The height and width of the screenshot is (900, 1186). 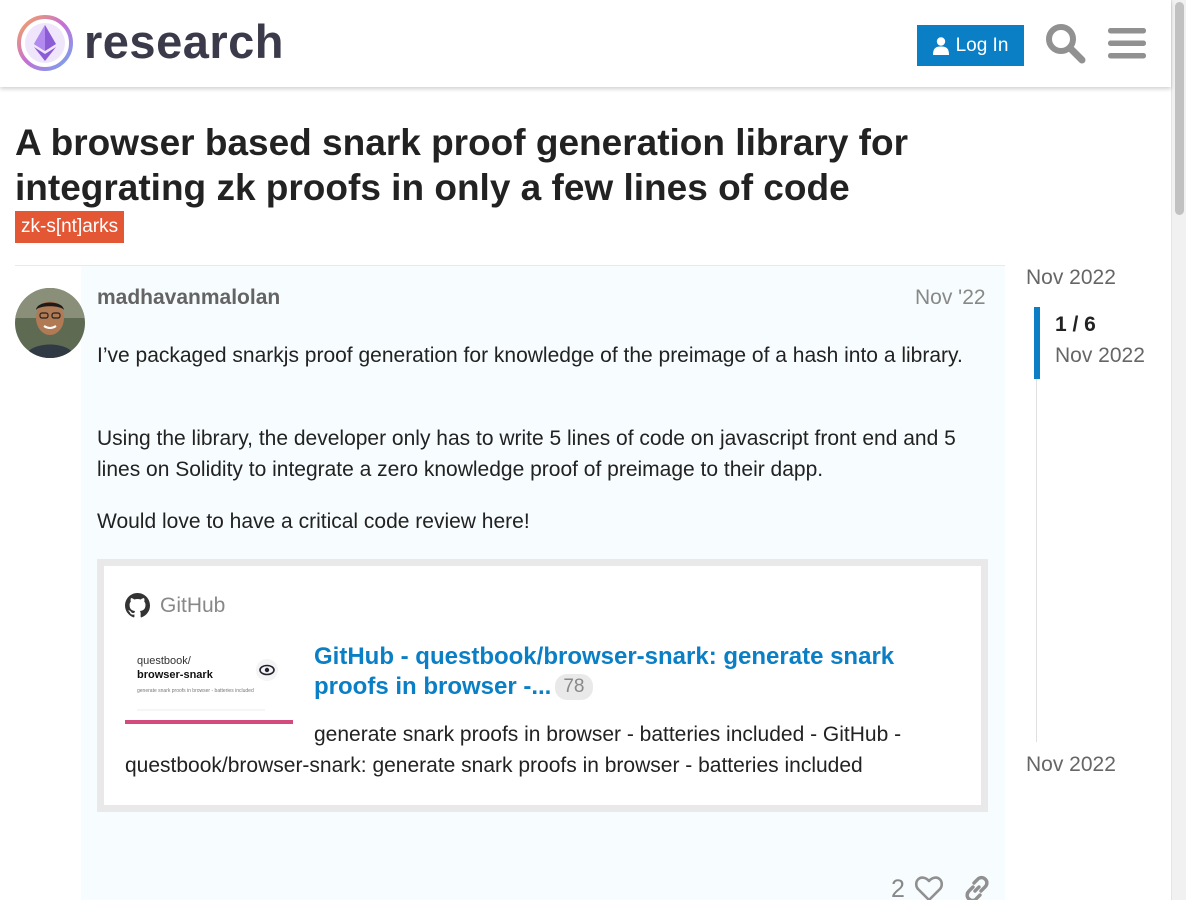 I want to click on like-count: 2, so click(x=898, y=887).